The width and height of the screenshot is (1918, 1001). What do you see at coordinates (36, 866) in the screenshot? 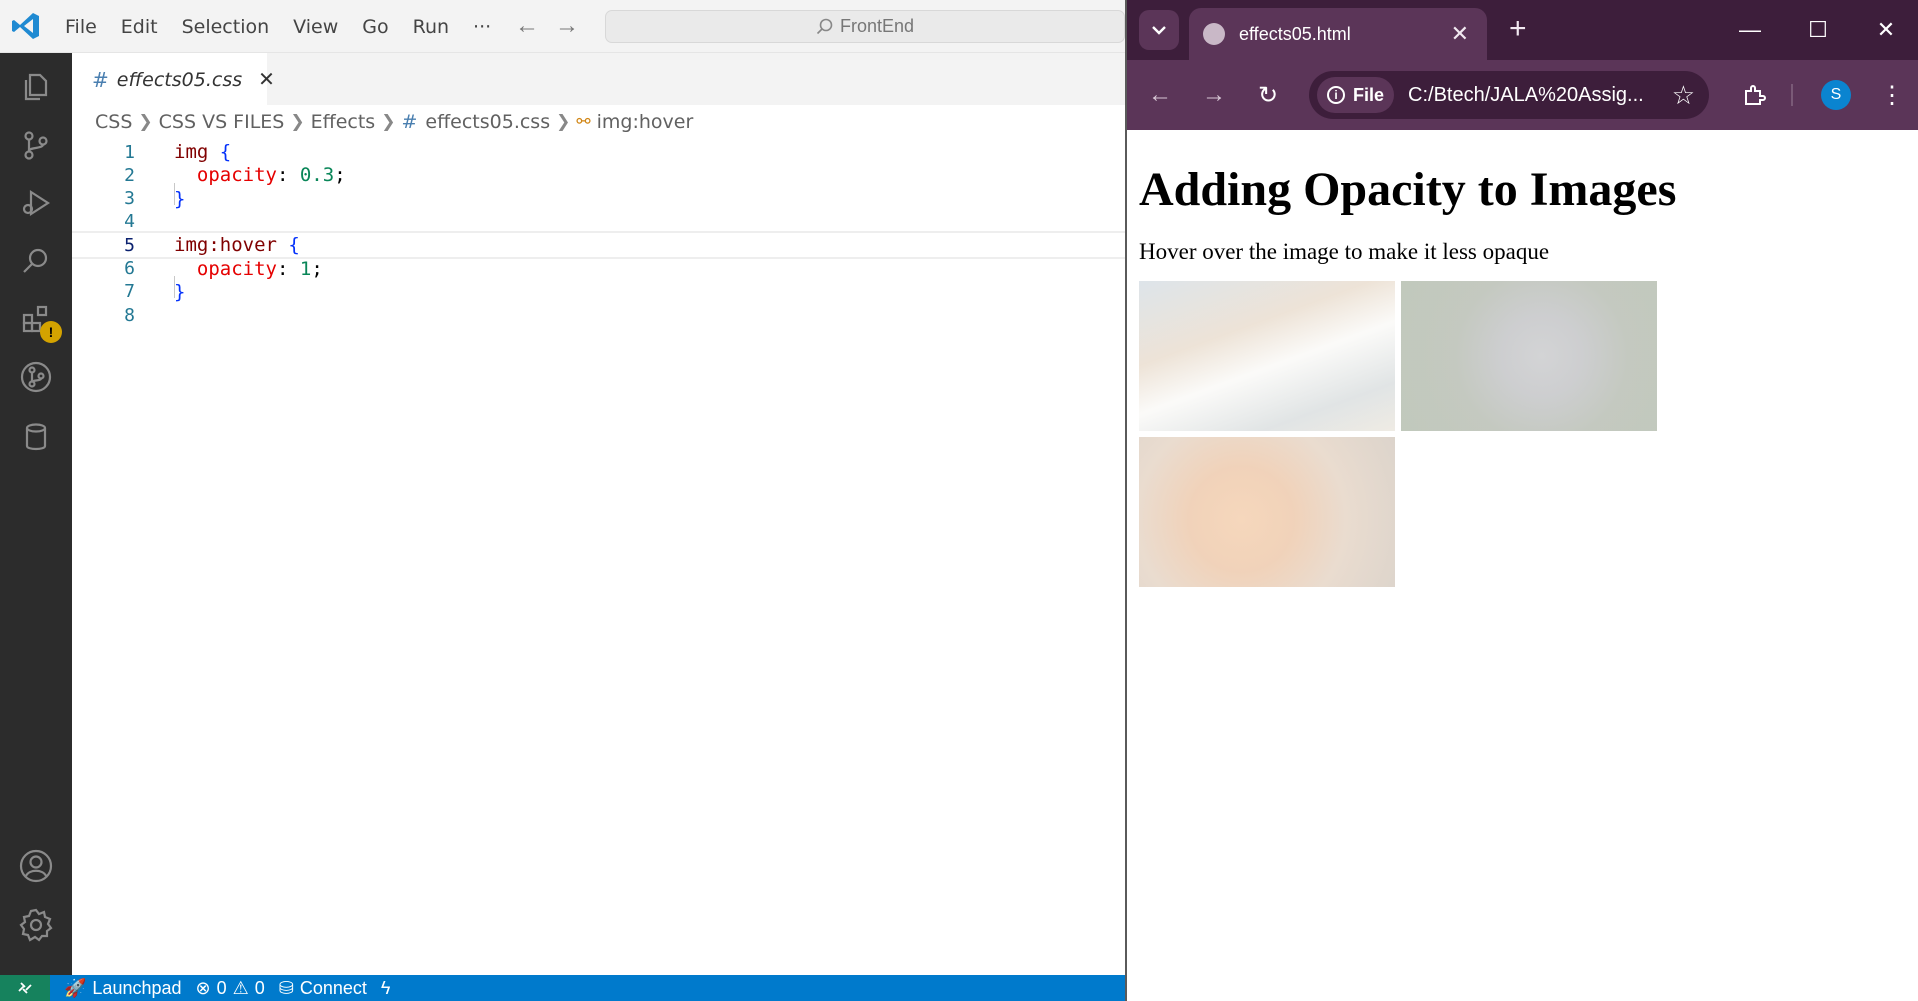
I see `account-icon` at bounding box center [36, 866].